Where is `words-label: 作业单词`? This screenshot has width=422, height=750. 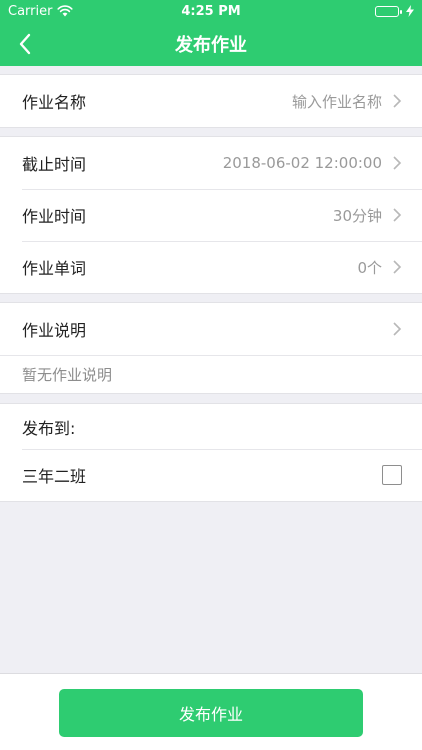
words-label: 作业单词 is located at coordinates (54, 268).